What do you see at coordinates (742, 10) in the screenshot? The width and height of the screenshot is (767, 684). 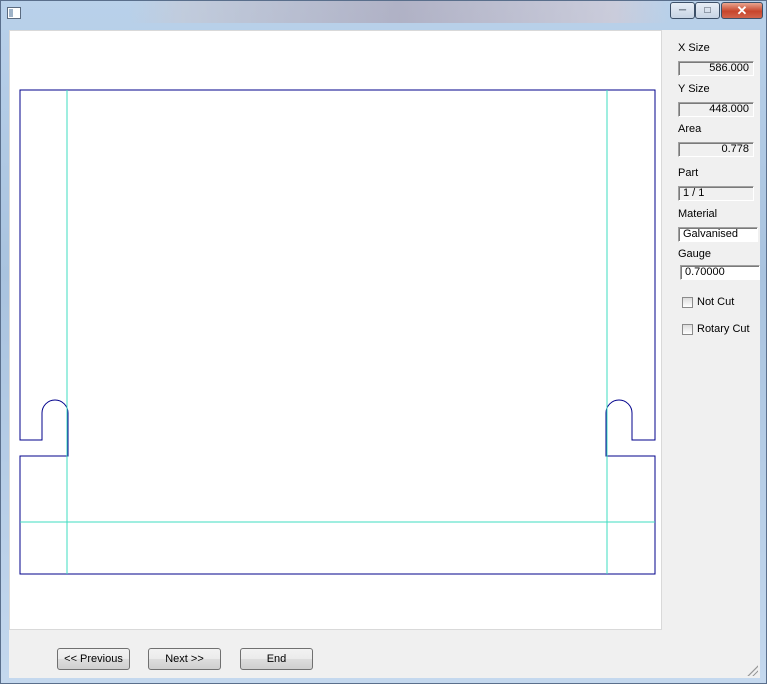 I see `close-icon: ✕` at bounding box center [742, 10].